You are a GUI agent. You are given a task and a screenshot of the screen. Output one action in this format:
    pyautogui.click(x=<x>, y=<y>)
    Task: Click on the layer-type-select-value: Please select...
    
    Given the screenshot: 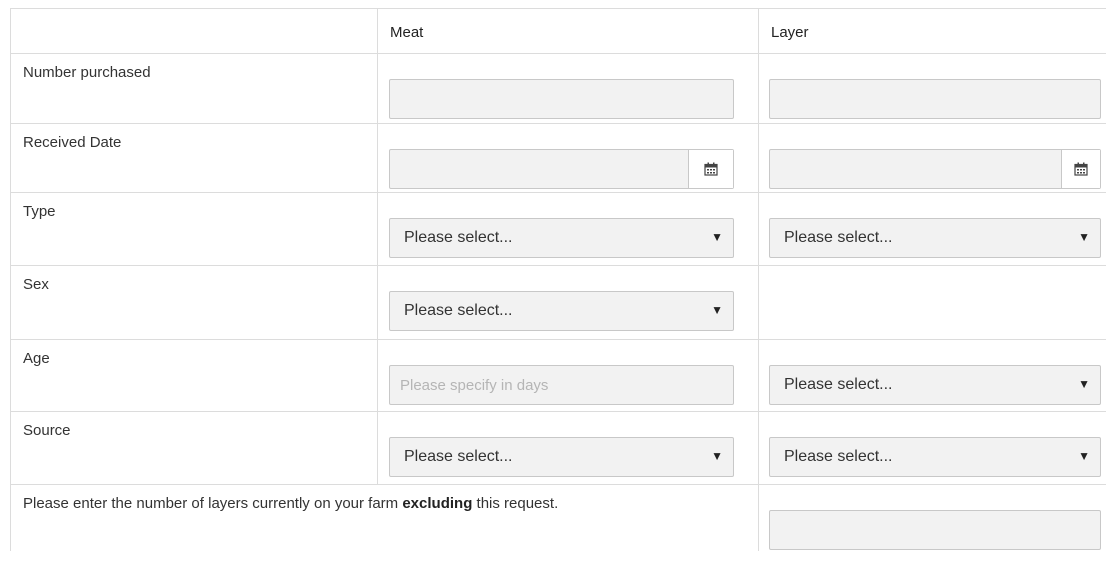 What is the action you would take?
    pyautogui.click(x=838, y=237)
    